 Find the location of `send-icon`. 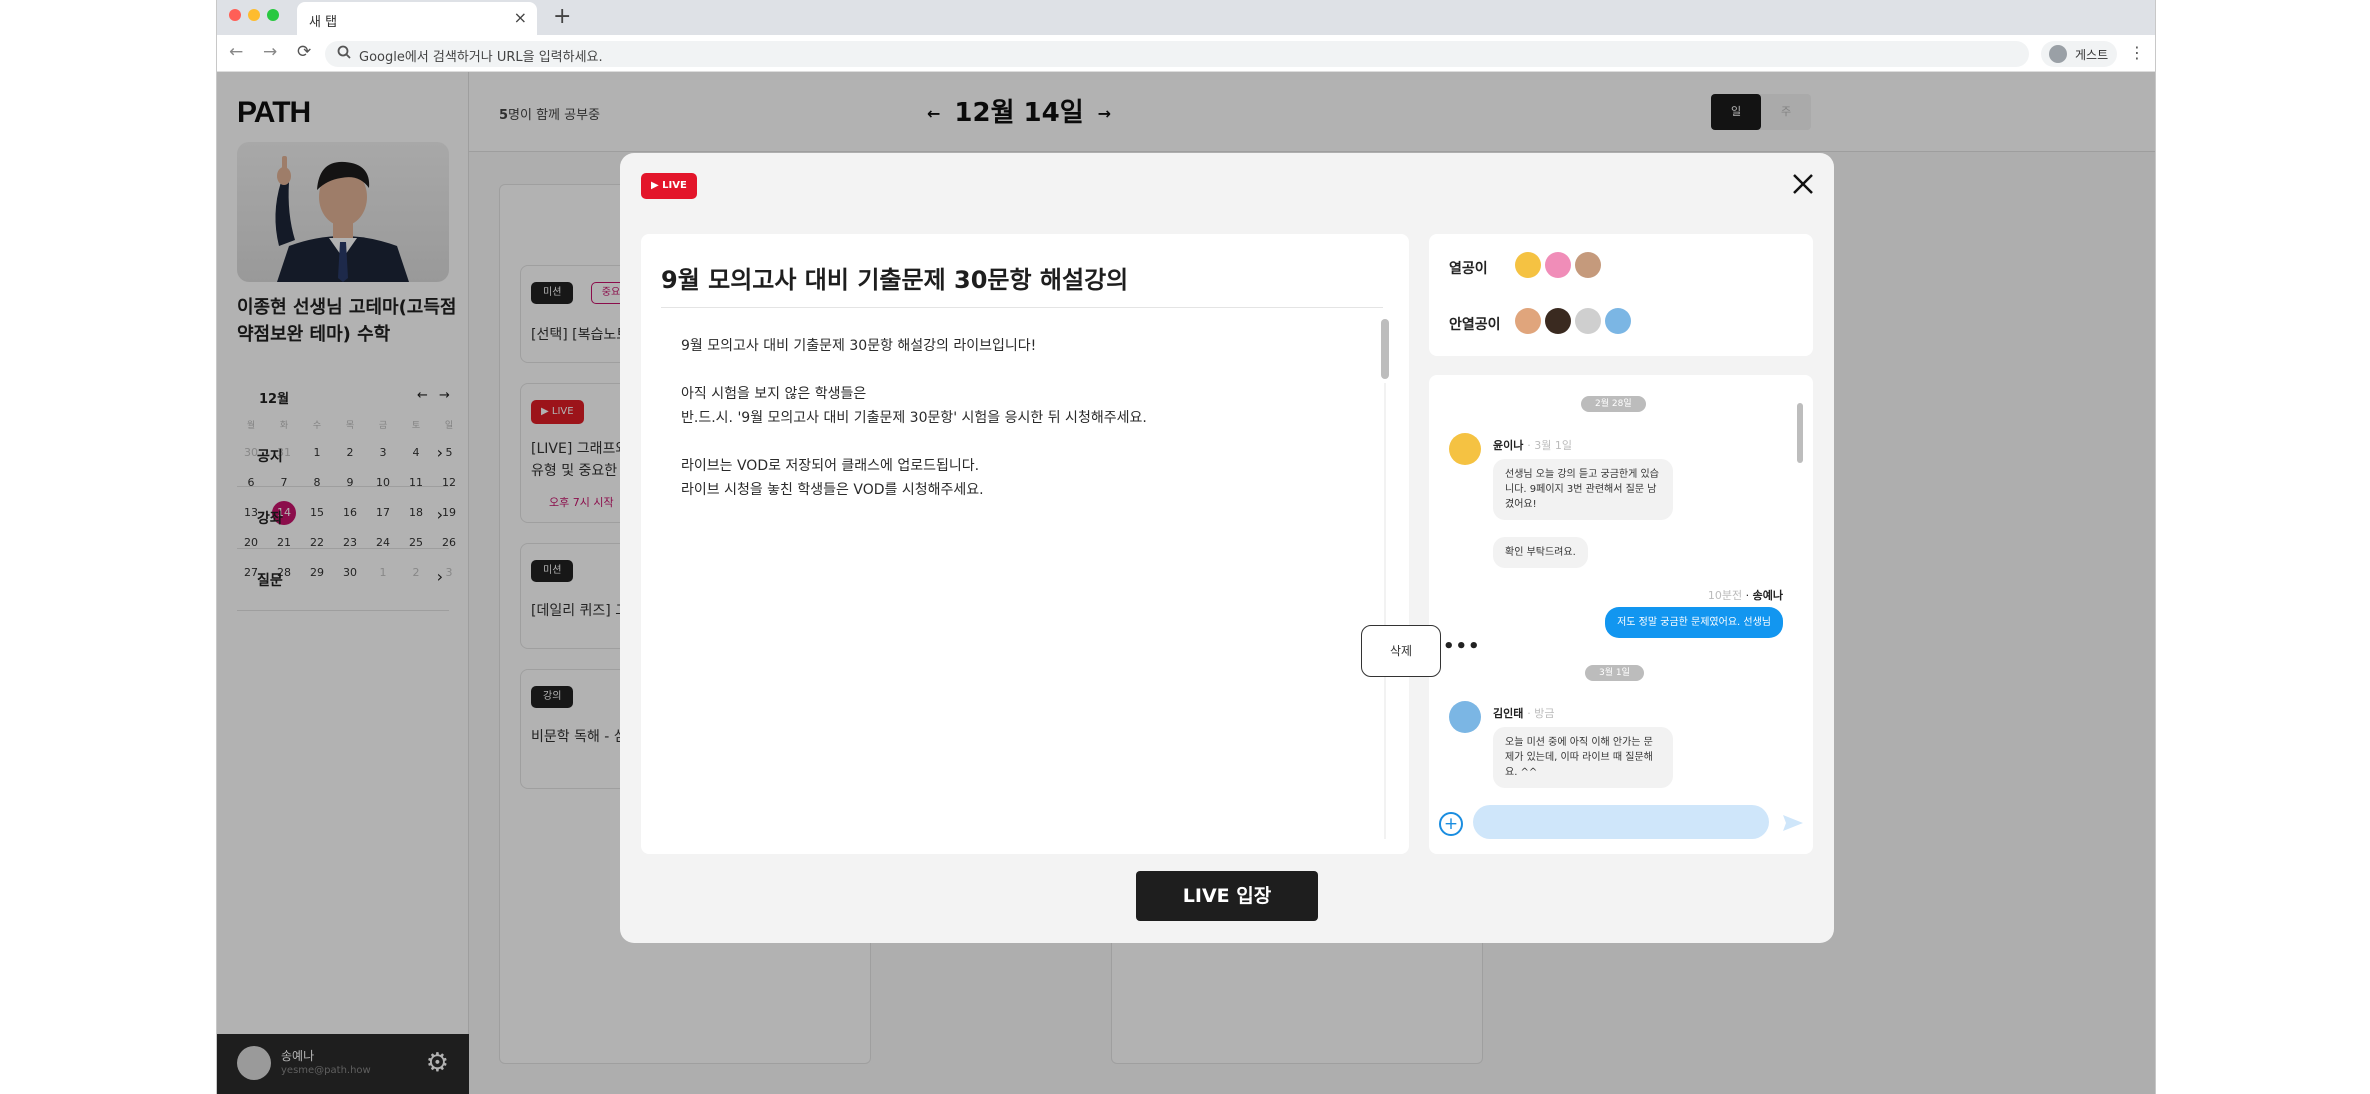

send-icon is located at coordinates (1793, 823).